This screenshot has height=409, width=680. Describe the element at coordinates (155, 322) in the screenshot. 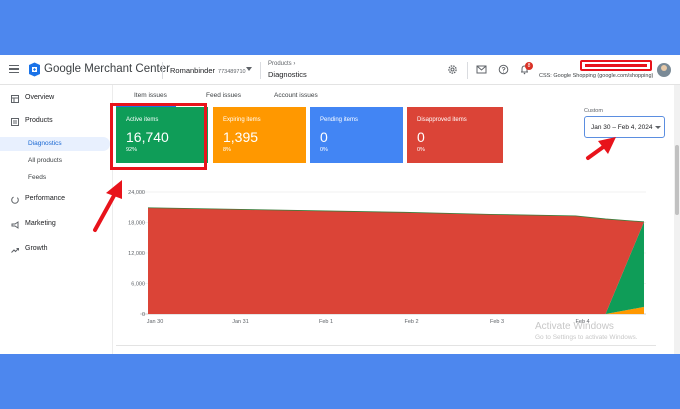

I see `x-tick-label: Jan 30` at that location.